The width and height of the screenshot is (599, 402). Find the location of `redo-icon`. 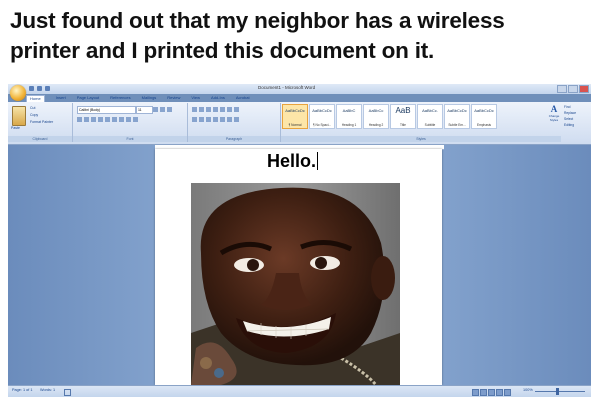

redo-icon is located at coordinates (47, 88).